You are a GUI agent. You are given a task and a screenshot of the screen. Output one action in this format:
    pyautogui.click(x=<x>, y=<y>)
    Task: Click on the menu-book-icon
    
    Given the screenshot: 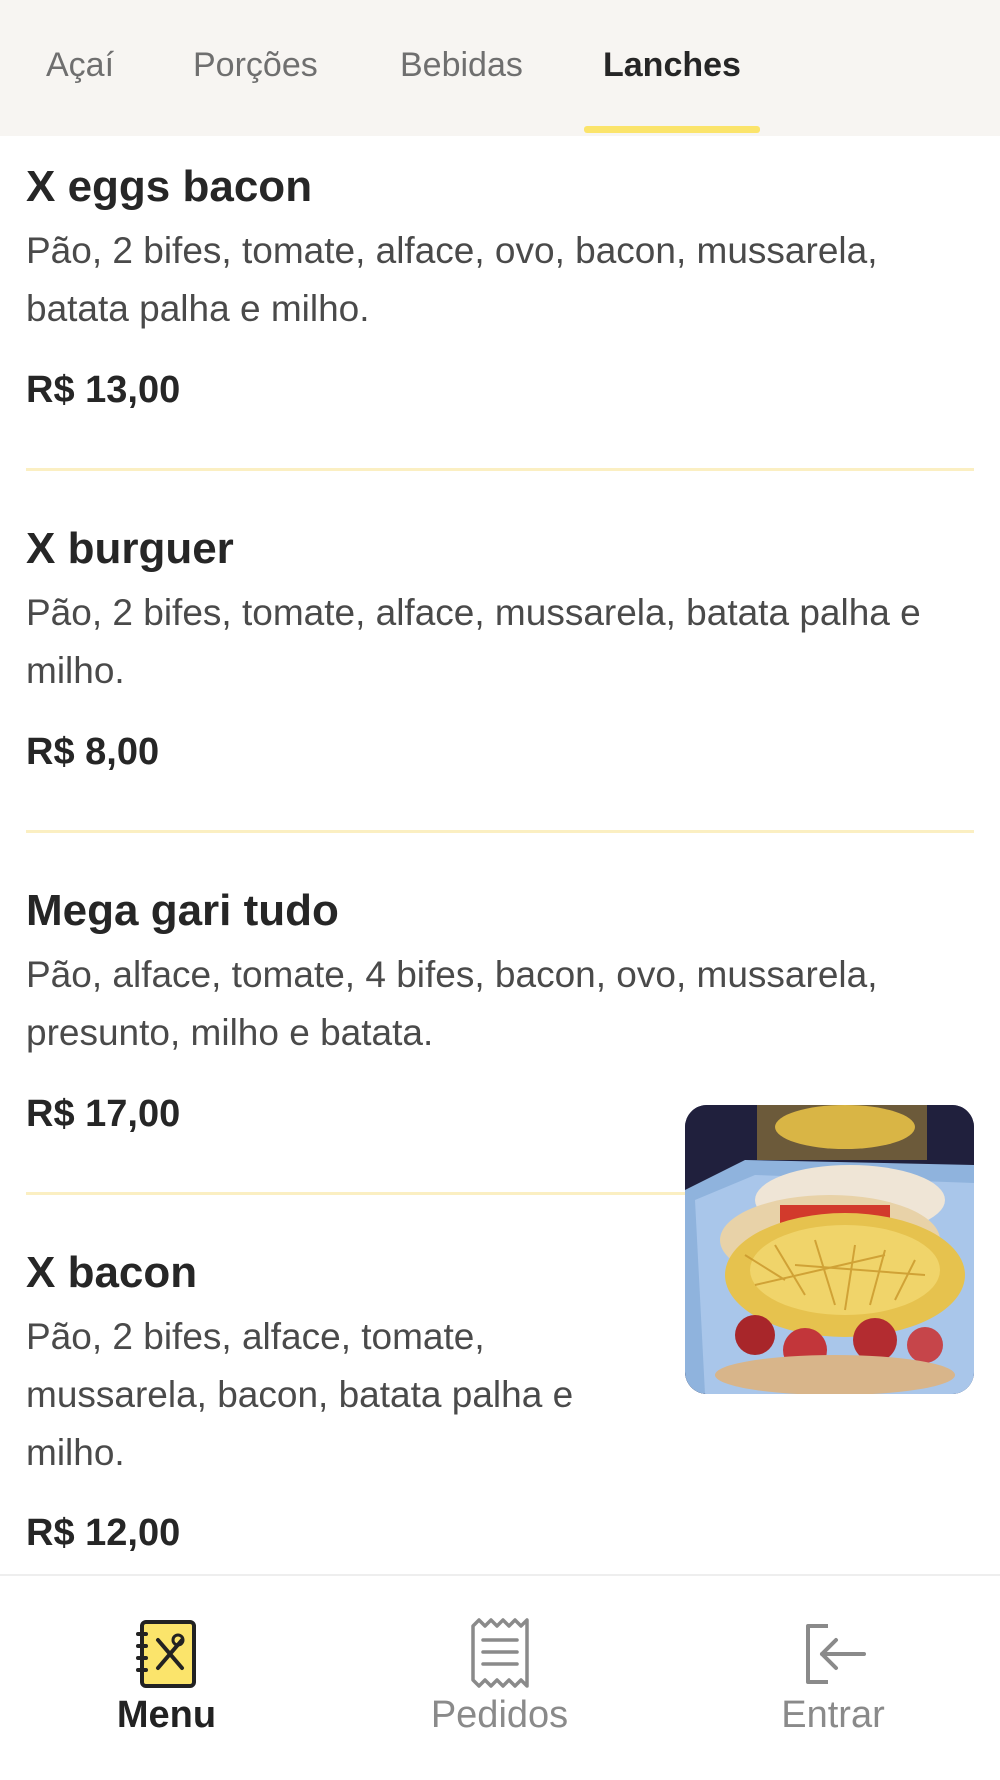 What is the action you would take?
    pyautogui.click(x=165, y=1654)
    